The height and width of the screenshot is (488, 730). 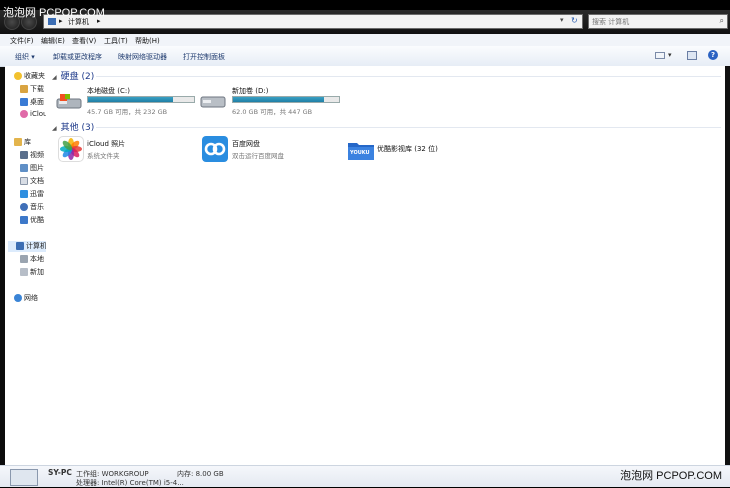 What do you see at coordinates (670, 55) in the screenshot?
I see `view-dropdown-icon: ▾` at bounding box center [670, 55].